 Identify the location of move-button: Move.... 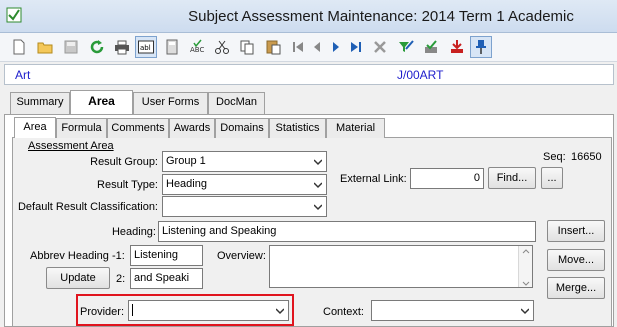
(576, 260).